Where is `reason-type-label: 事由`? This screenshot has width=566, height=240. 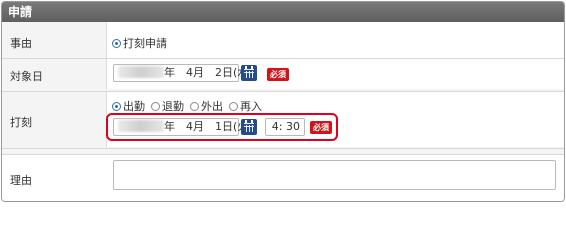
reason-type-label: 事由 is located at coordinates (21, 43).